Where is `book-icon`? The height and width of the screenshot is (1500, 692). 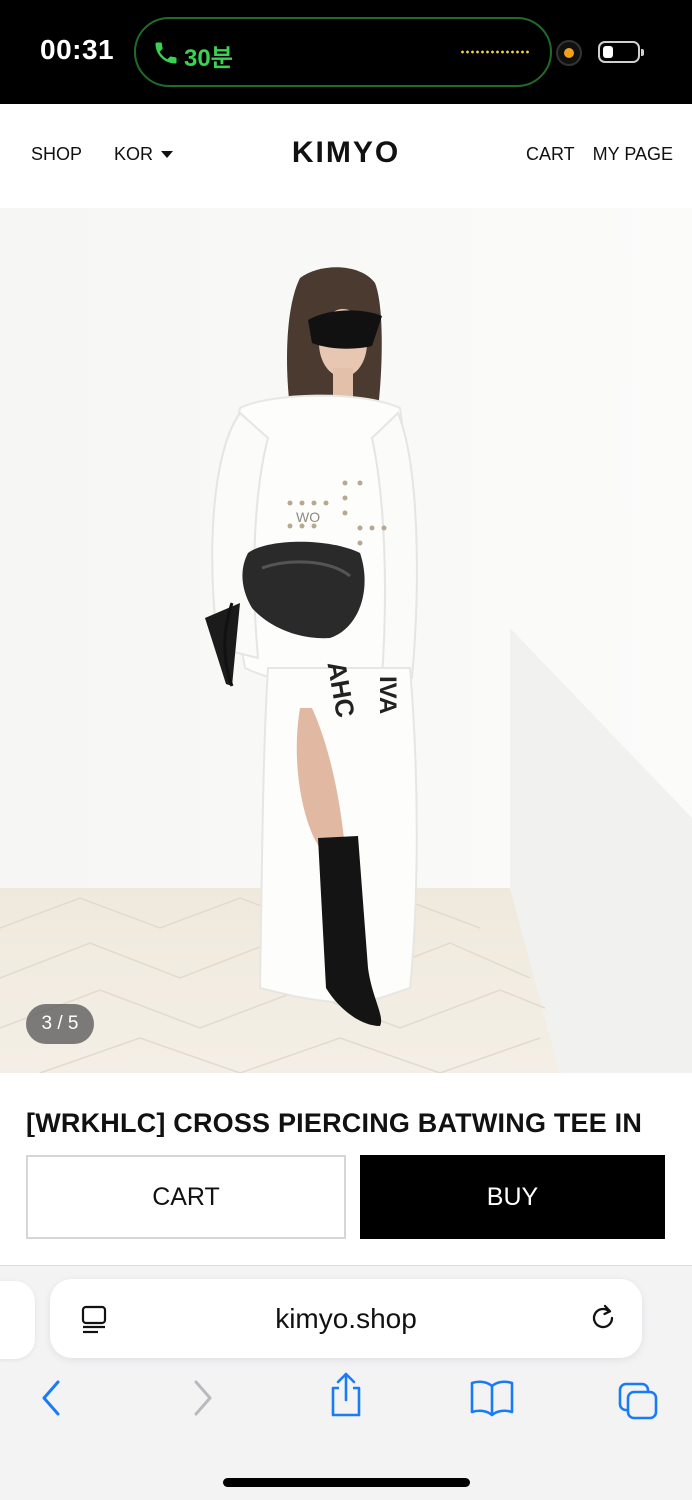 book-icon is located at coordinates (492, 1398).